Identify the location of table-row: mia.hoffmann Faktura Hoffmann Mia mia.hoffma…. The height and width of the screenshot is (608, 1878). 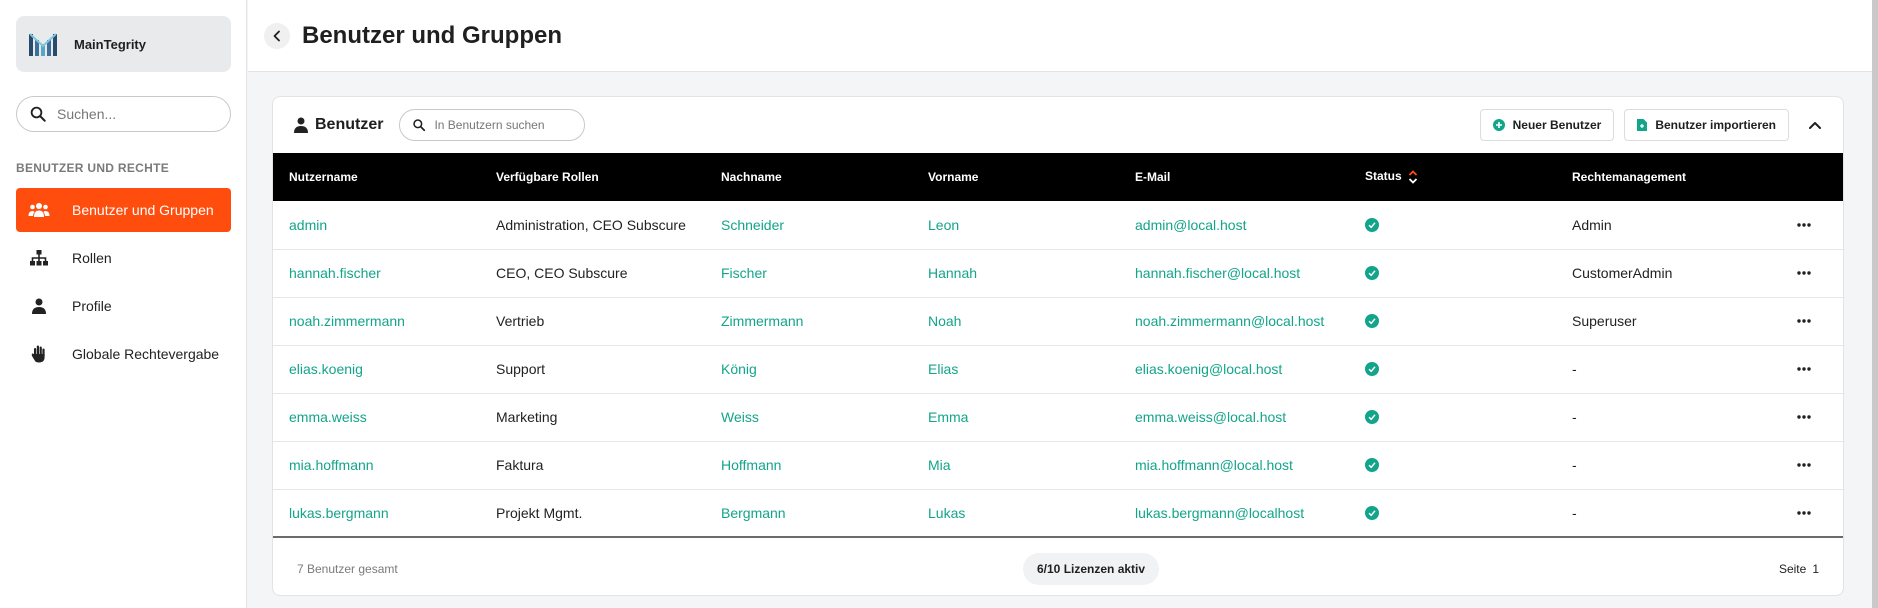
(1058, 465).